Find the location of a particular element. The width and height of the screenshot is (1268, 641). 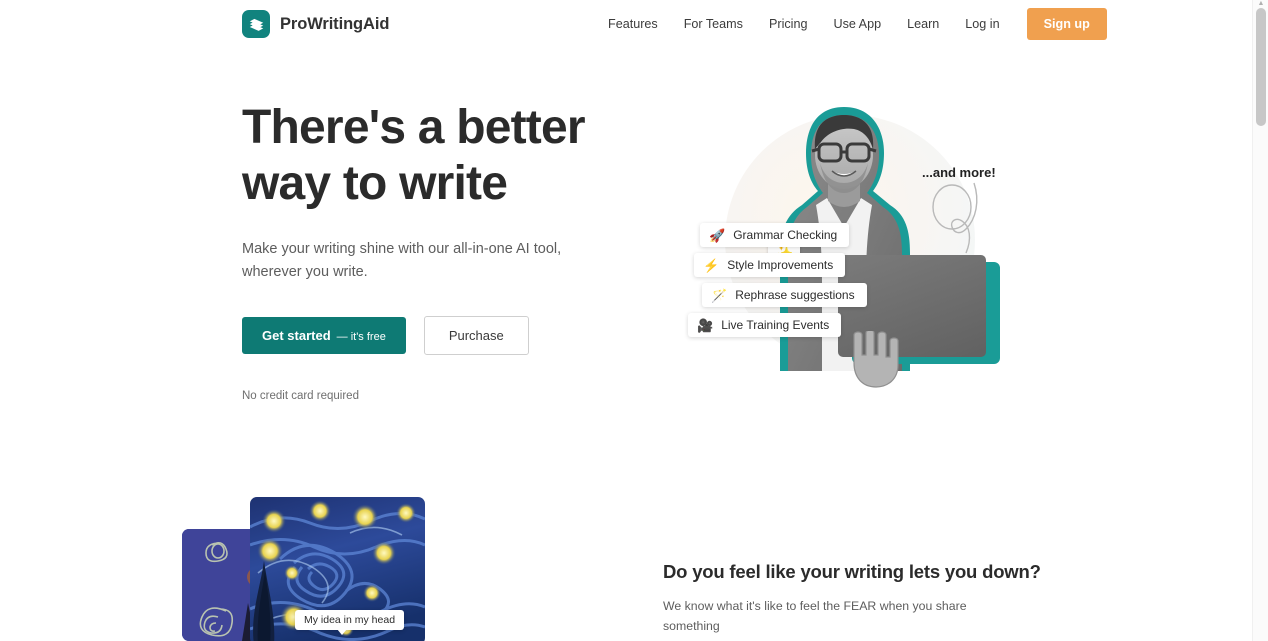

starry-night-caption: My idea in my head is located at coordinates (350, 622).